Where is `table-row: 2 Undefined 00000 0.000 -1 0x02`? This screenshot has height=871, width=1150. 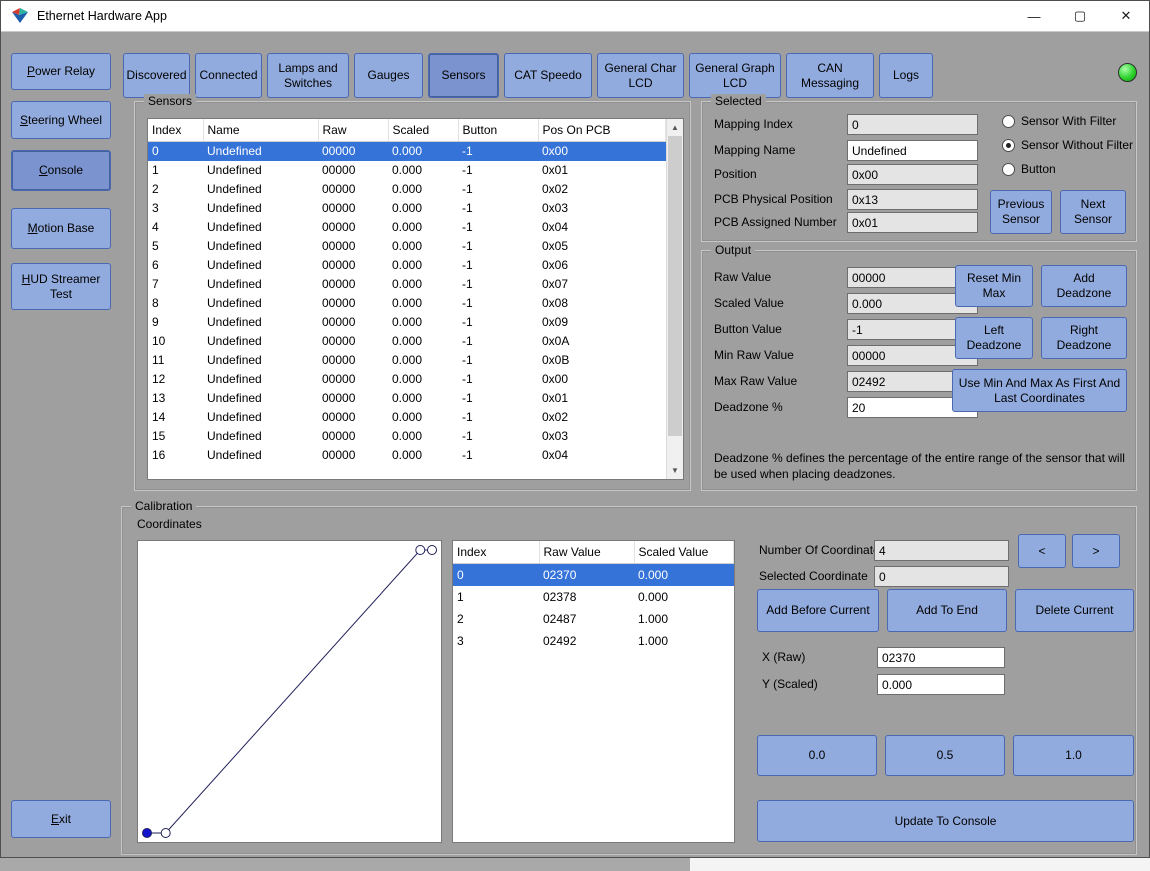
table-row: 2 Undefined 00000 0.000 -1 0x02 is located at coordinates (407, 189).